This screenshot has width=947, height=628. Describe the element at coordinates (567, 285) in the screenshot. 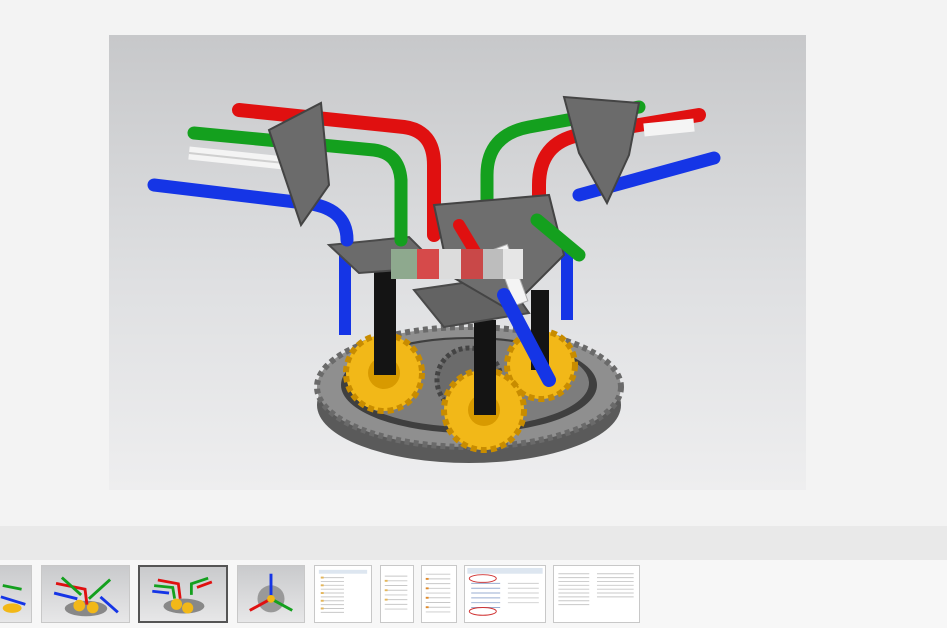

I see `blue-rod-vertical-right` at that location.